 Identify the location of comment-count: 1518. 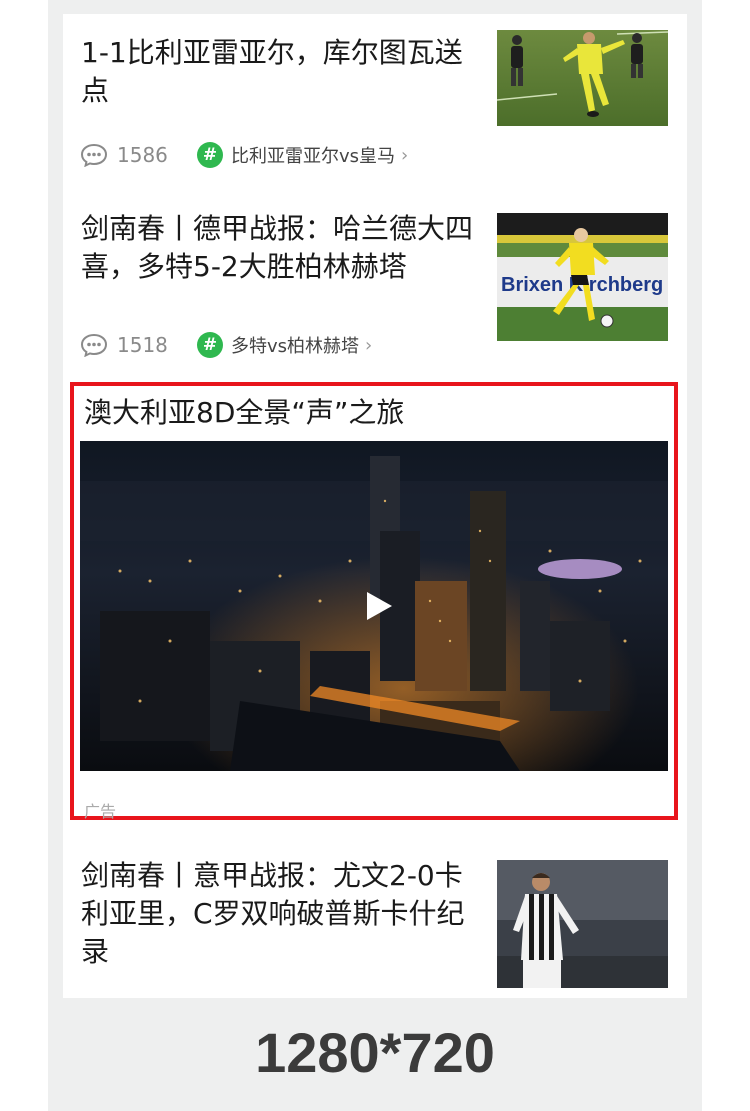
(142, 345).